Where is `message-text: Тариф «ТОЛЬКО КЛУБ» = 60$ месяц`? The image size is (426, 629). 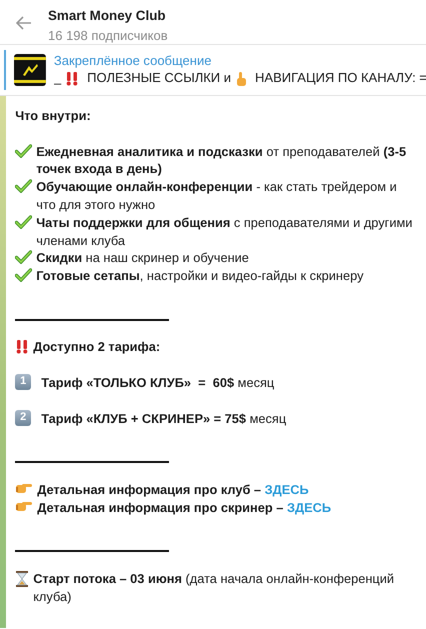
message-text: Тариф «ТОЛЬКО КЛУБ» = 60$ месяц is located at coordinates (158, 383).